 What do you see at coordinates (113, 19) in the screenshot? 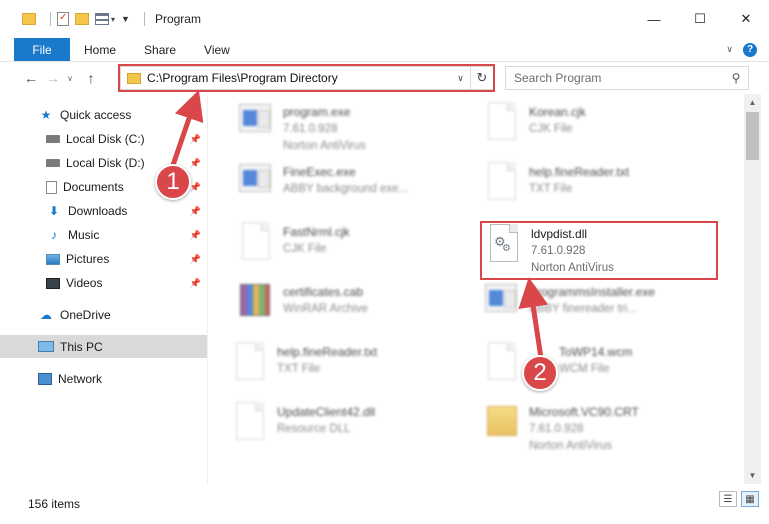
I see `chevron-down-icon: ▾` at bounding box center [113, 19].